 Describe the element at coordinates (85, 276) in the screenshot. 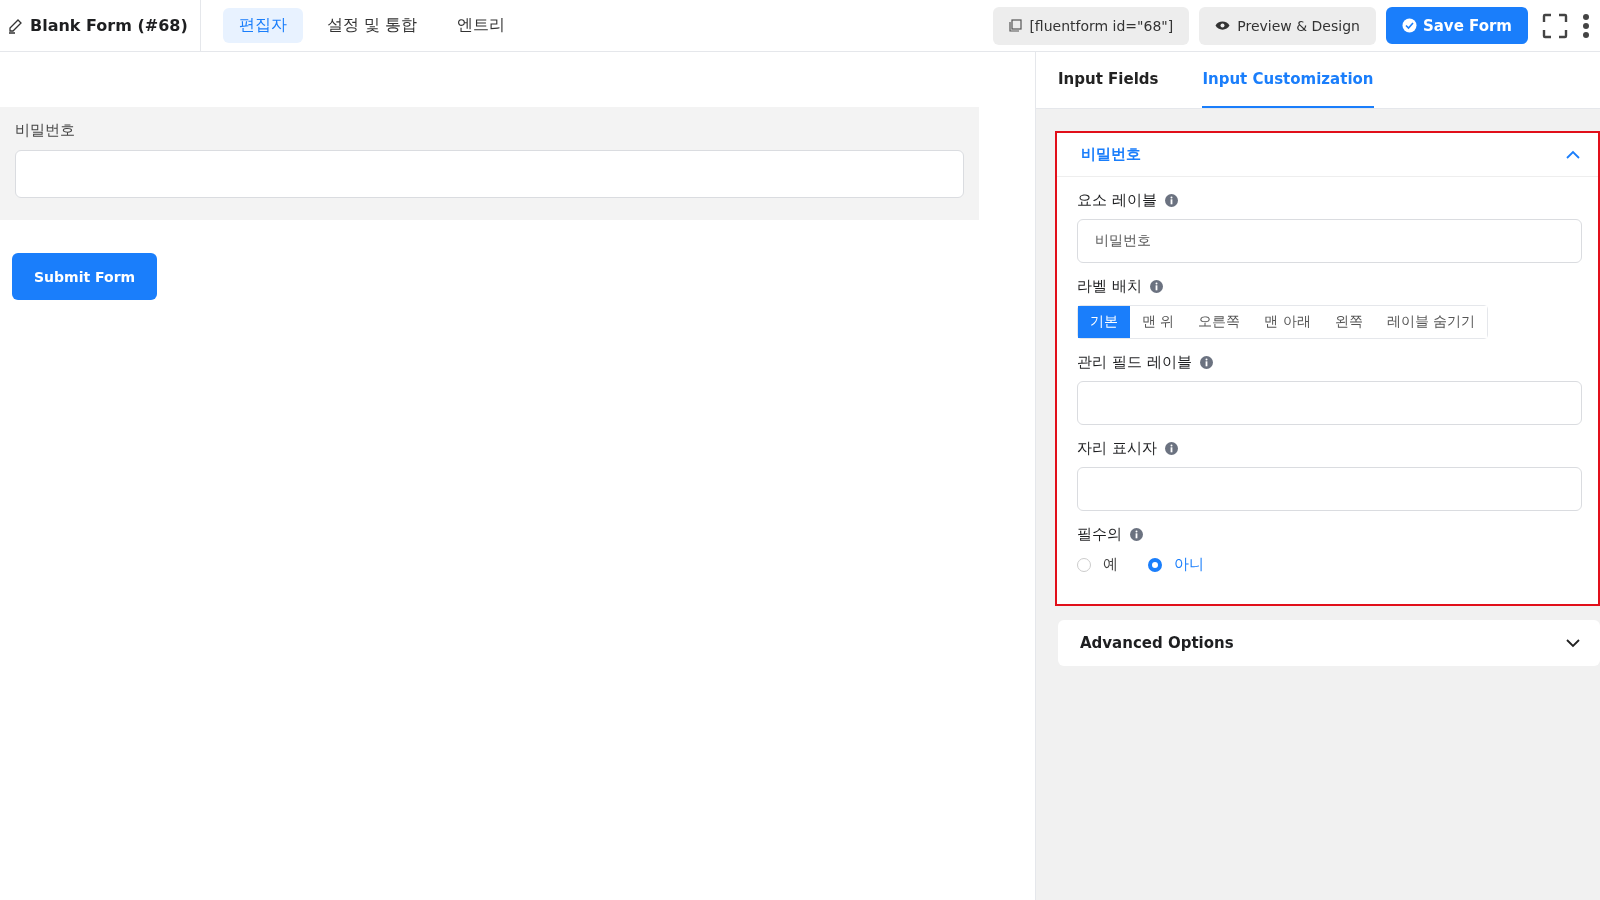

I see `submit-button: Submit Form` at that location.